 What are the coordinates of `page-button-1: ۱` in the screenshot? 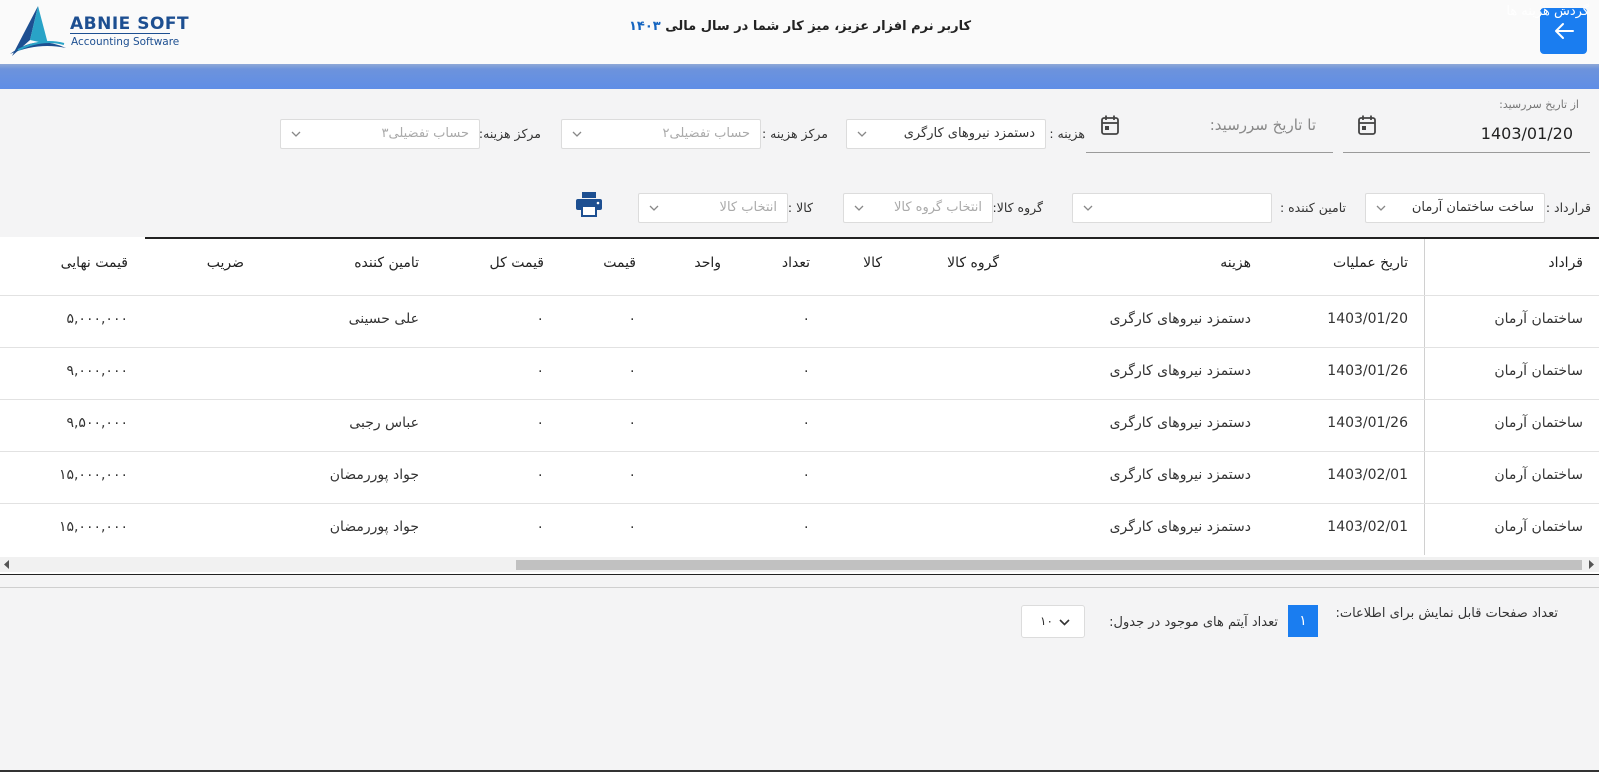 It's located at (1303, 621).